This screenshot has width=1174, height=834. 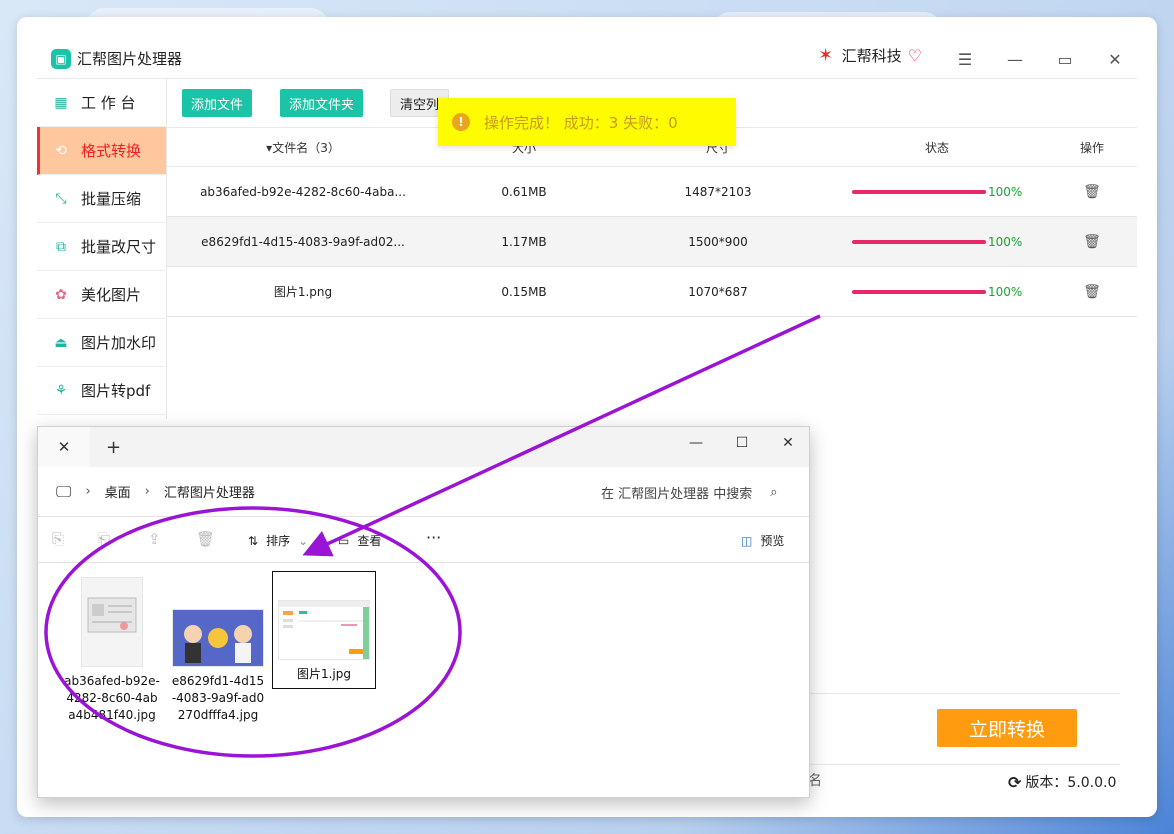 What do you see at coordinates (322, 103) in the screenshot?
I see `add-folder-button: 添加文件夹` at bounding box center [322, 103].